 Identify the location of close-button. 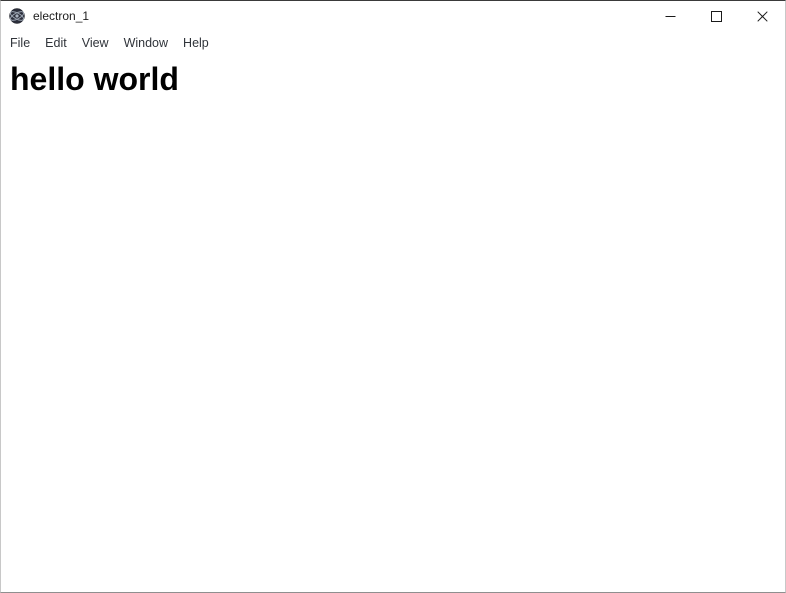
(762, 16).